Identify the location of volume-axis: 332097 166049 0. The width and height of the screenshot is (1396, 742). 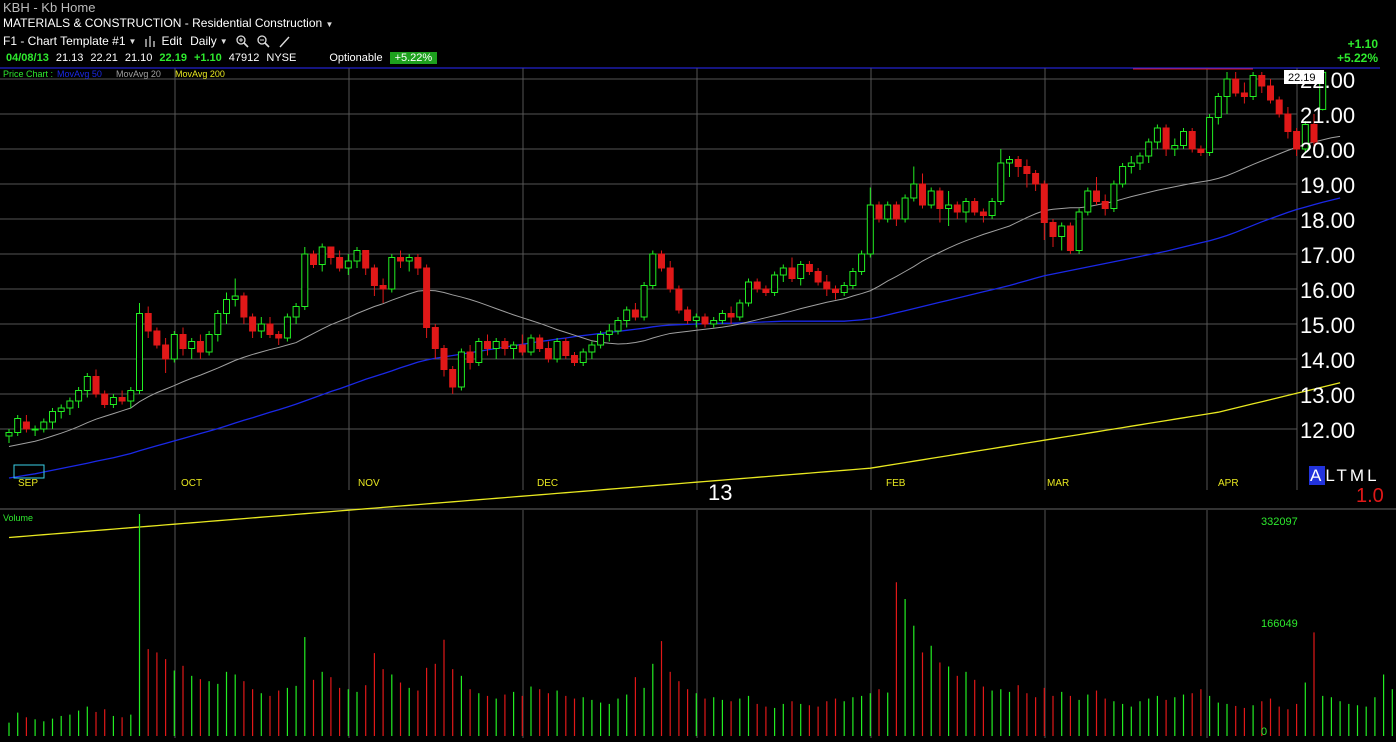
(1279, 627).